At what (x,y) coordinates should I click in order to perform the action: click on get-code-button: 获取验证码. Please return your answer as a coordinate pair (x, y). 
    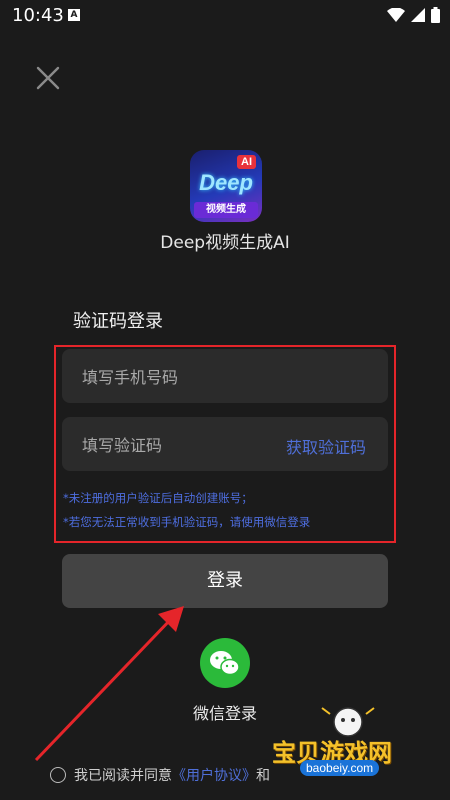
    Looking at the image, I should click on (326, 446).